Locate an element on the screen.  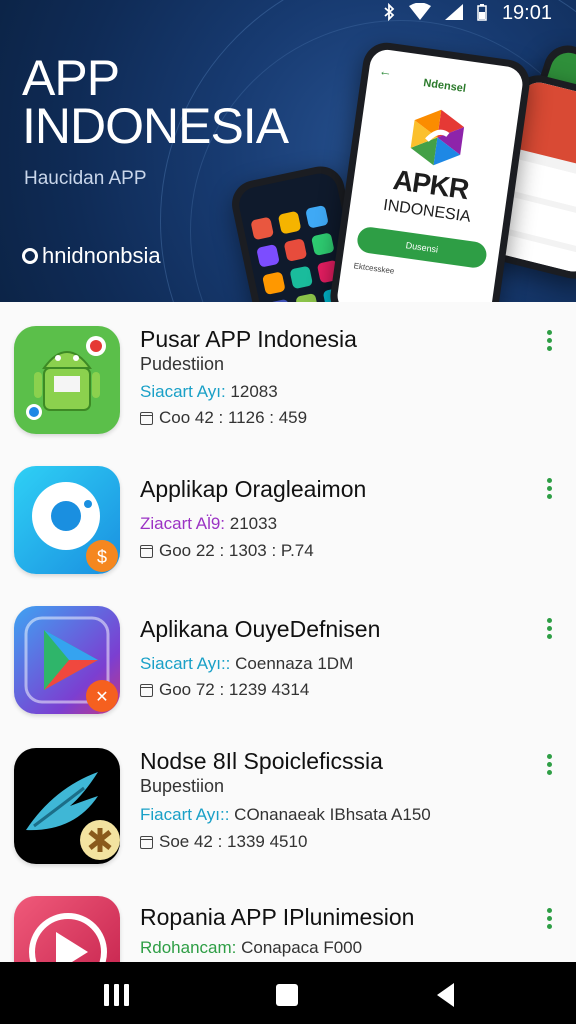
wifi-icon is located at coordinates (420, 11).